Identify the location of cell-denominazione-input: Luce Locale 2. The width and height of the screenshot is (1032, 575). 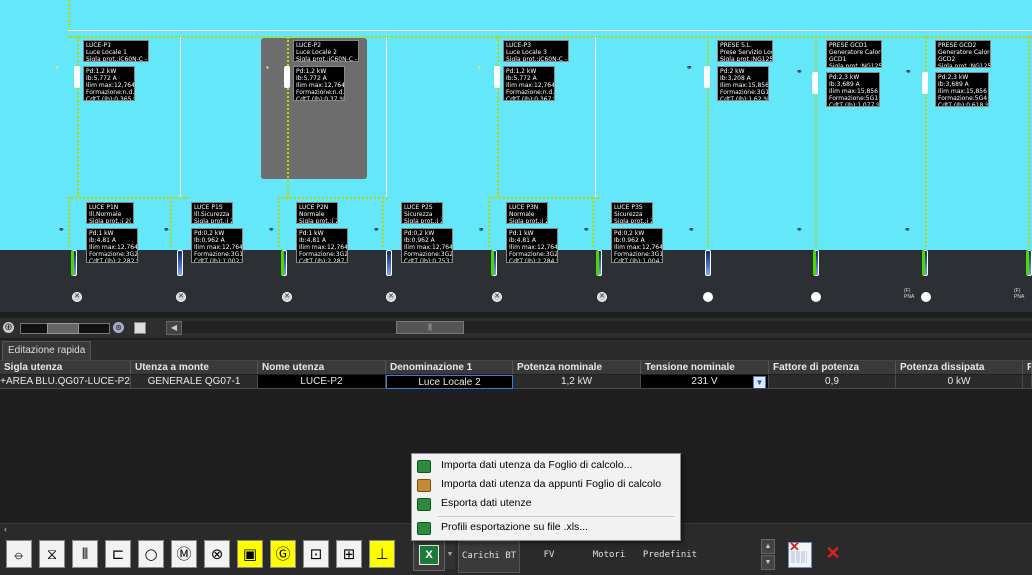
(449, 382).